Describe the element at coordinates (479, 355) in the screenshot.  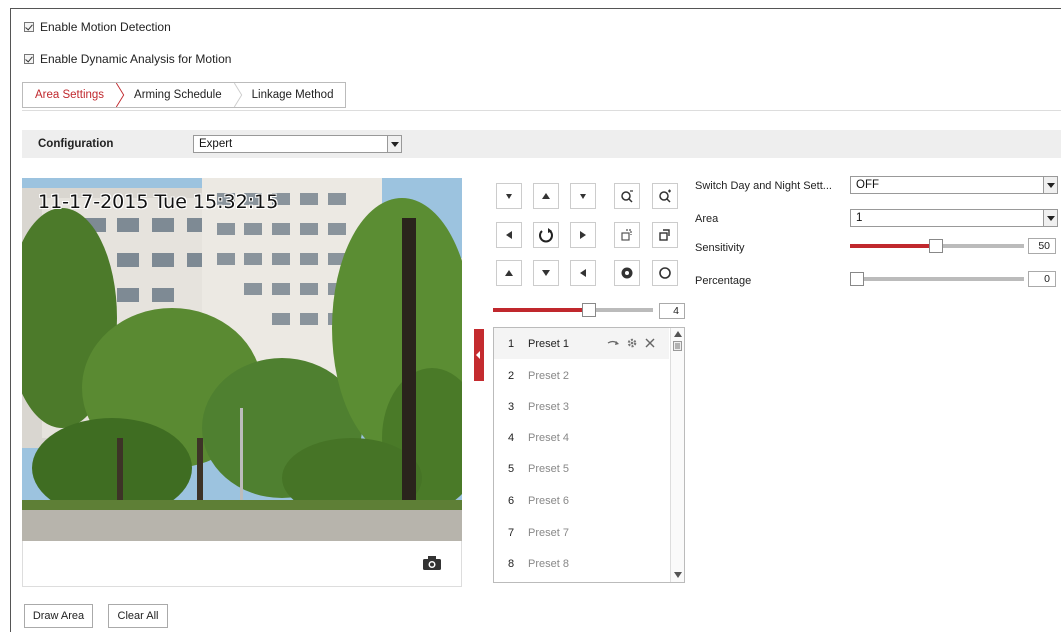
I see `collapse-ptz-panel-button` at that location.